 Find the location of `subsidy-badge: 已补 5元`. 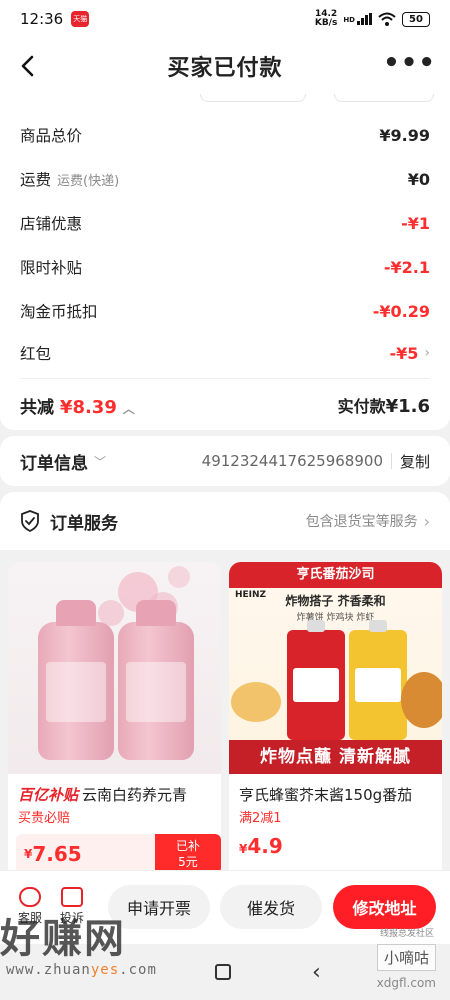

subsidy-badge: 已补 5元 is located at coordinates (188, 854).